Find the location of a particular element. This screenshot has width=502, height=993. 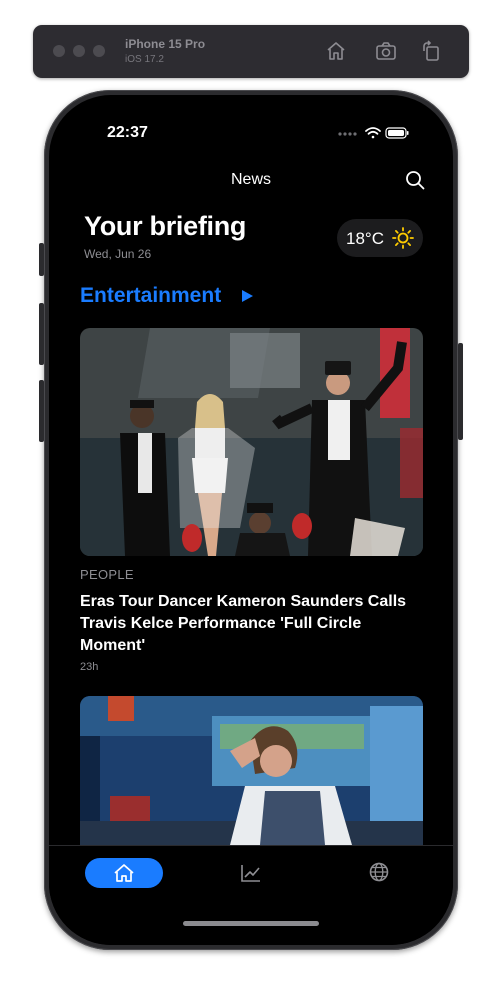

nav-title: News is located at coordinates (250, 179).